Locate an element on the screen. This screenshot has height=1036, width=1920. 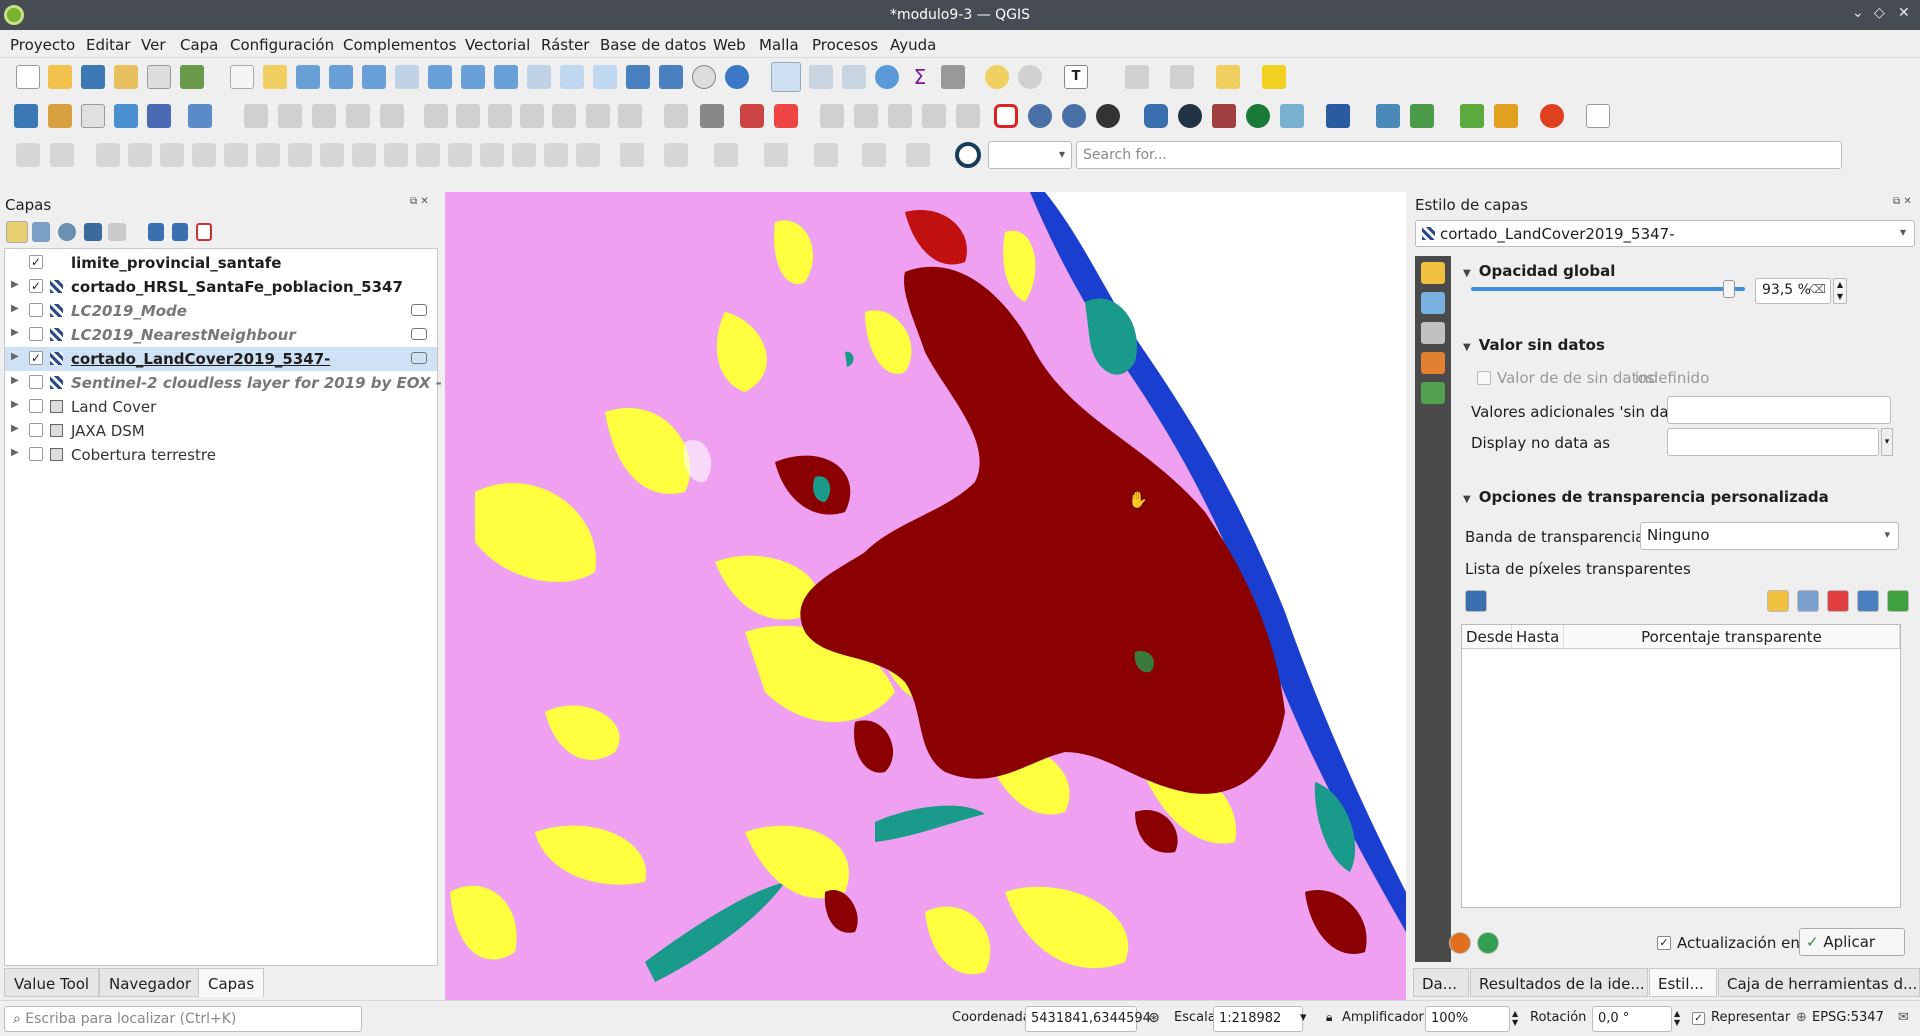
embedded-layer-icon is located at coordinates (419, 358).